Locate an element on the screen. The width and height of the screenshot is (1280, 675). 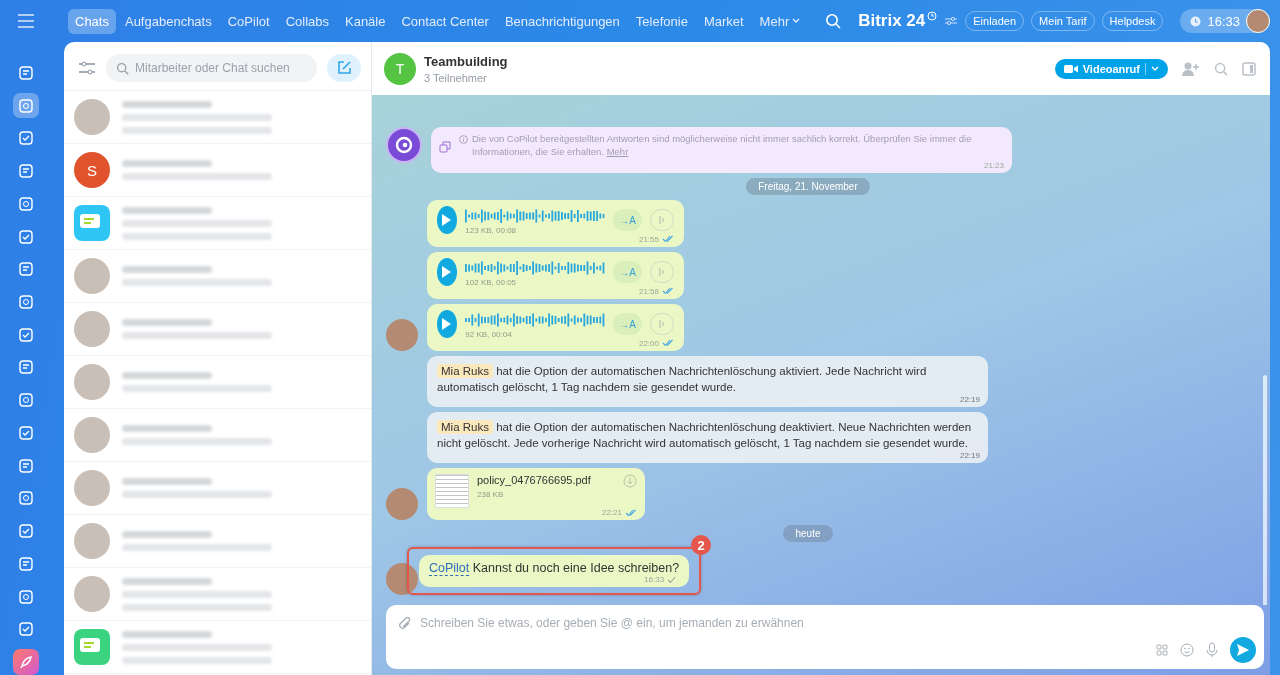
message-time: 22:21 is located at coordinates (611, 512).